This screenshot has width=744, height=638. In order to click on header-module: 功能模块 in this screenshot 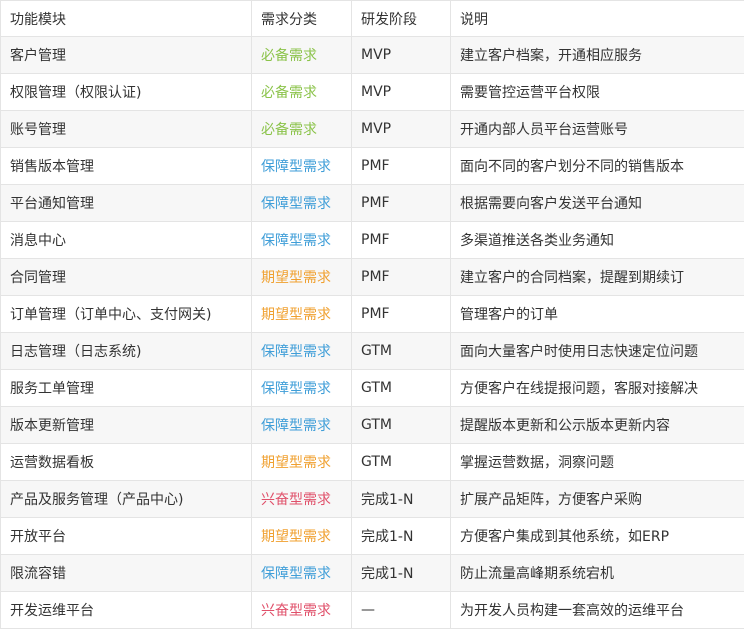, I will do `click(126, 18)`.